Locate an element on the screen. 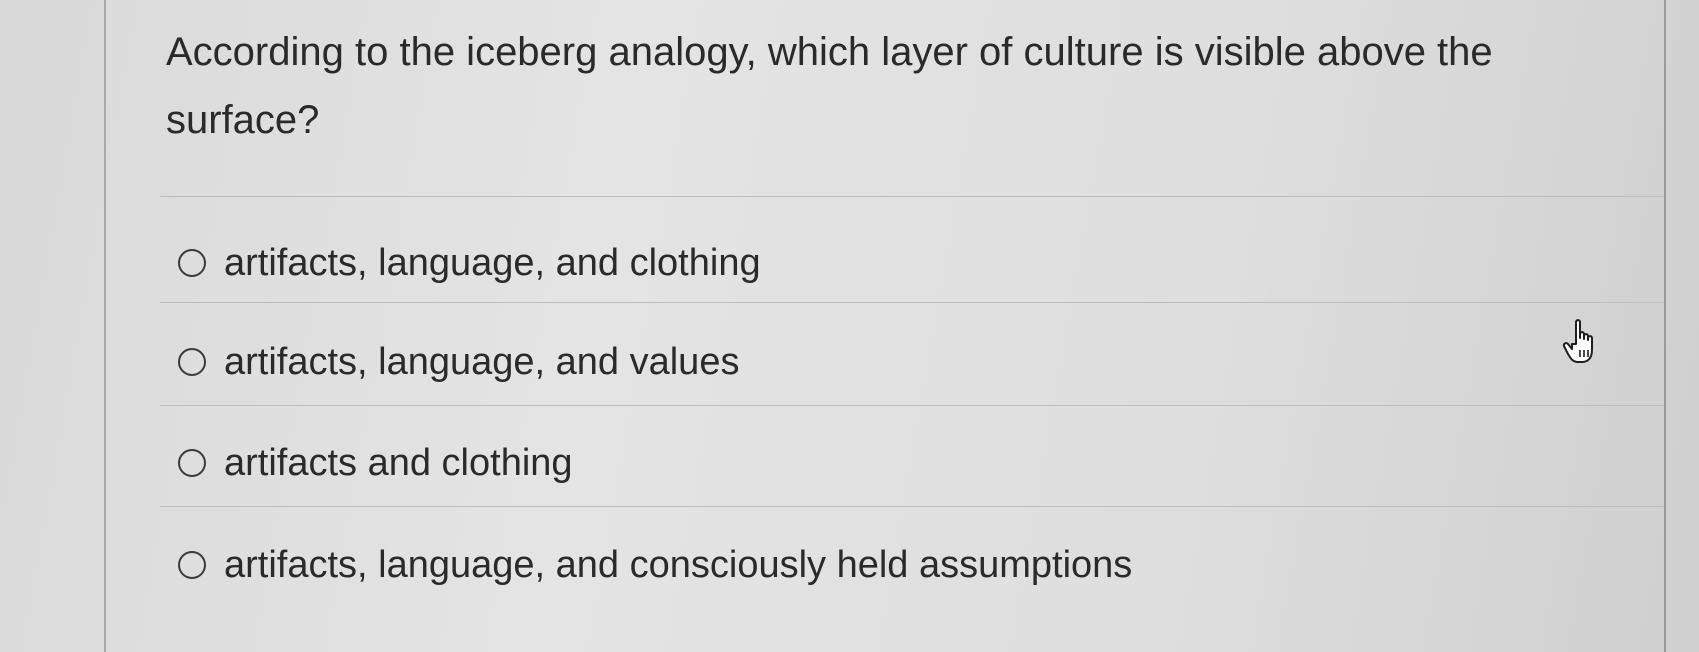 This screenshot has height=652, width=1699. answer-option-3: artifacts and clothing is located at coordinates (375, 463).